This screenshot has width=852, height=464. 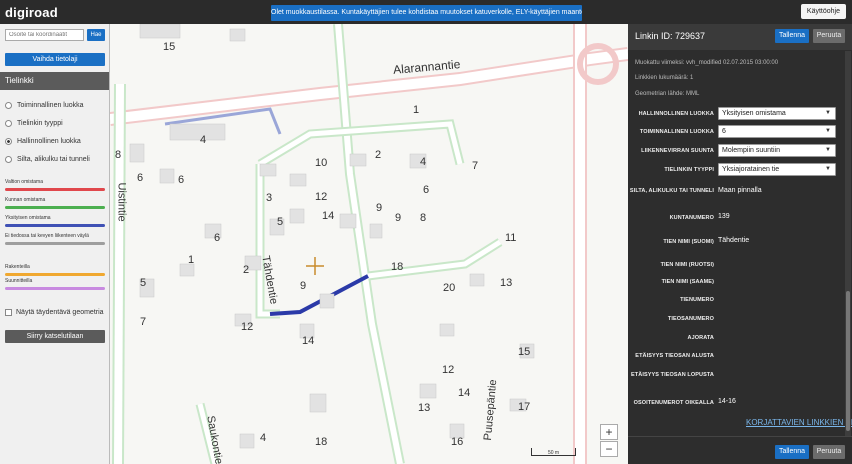 What do you see at coordinates (751, 150) in the screenshot?
I see `select-value: Molempiin suuntiin` at bounding box center [751, 150].